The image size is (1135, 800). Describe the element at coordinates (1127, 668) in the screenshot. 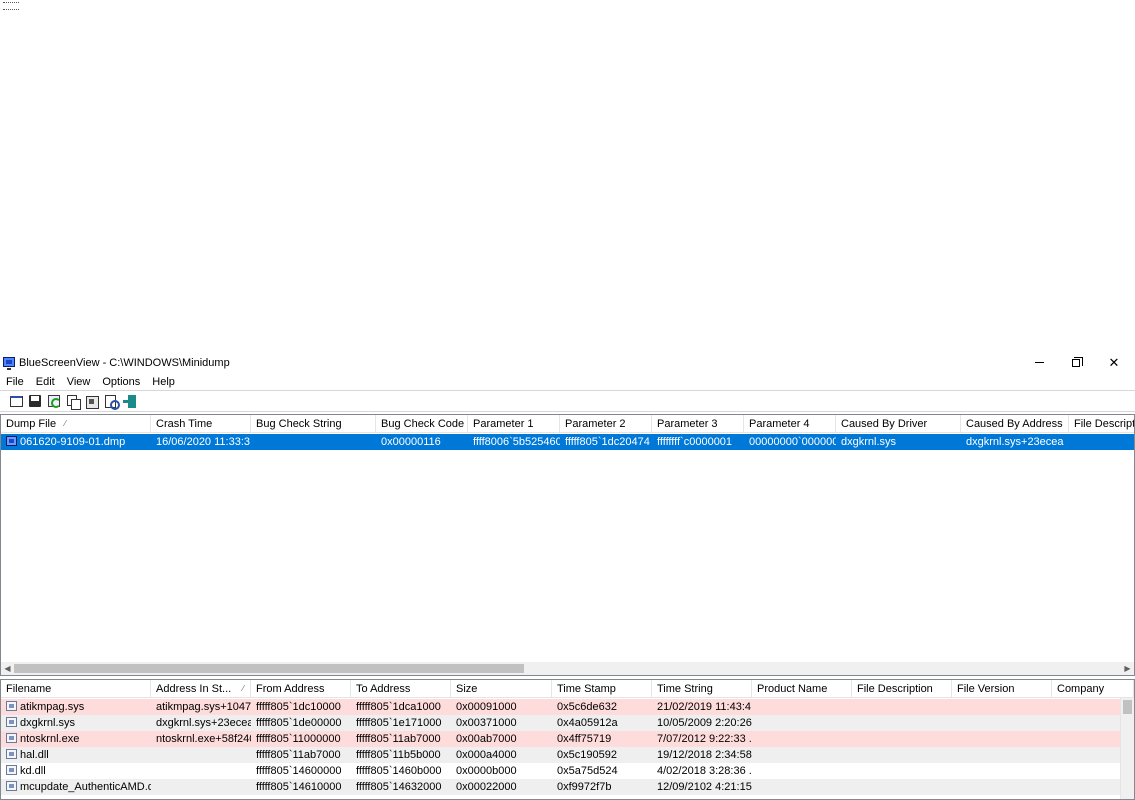

I see `scroll-right-icon: ▶` at that location.